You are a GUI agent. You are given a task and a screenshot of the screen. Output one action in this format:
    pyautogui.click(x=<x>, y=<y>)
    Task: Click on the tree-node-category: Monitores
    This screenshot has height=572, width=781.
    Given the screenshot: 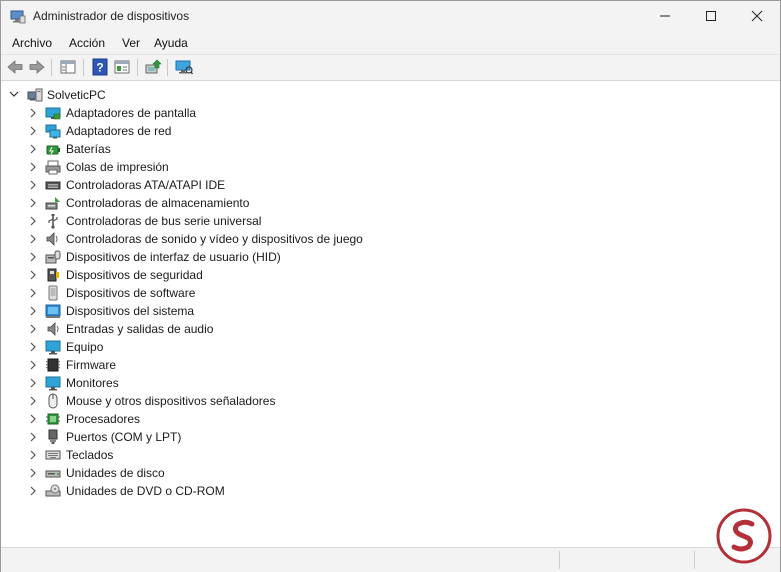 What is the action you would take?
    pyautogui.click(x=251, y=383)
    